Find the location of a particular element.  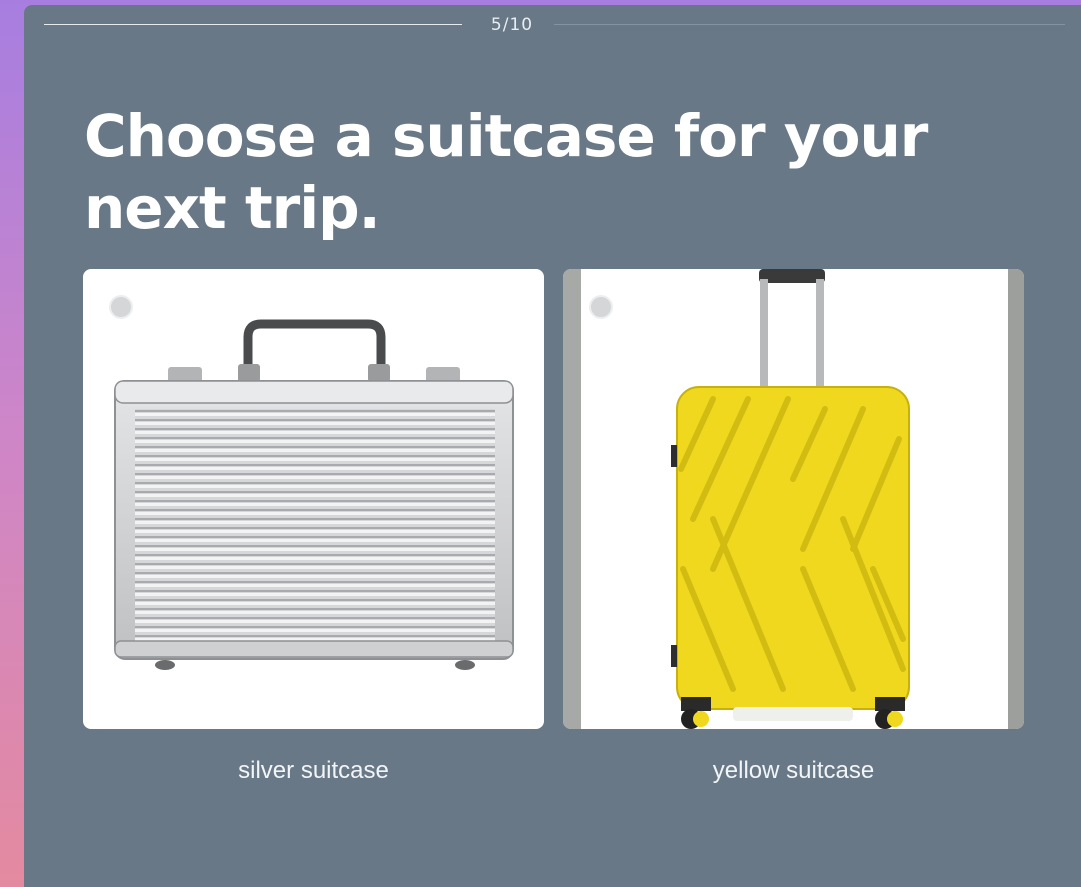

question-title: Choose a suitcase for your next trip. is located at coordinates (506, 172).